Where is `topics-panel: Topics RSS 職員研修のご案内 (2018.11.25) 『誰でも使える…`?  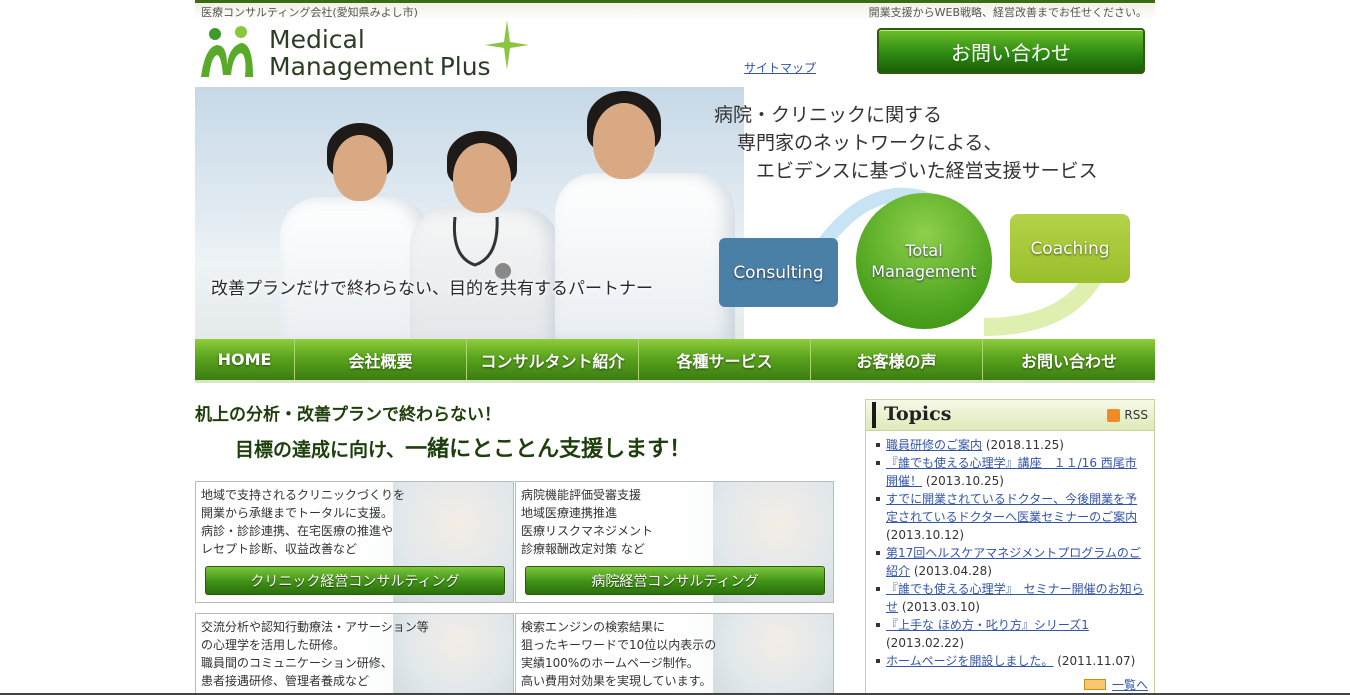 topics-panel: Topics RSS 職員研修のご案内 (2018.11.25) 『誰でも使える… is located at coordinates (1010, 547).